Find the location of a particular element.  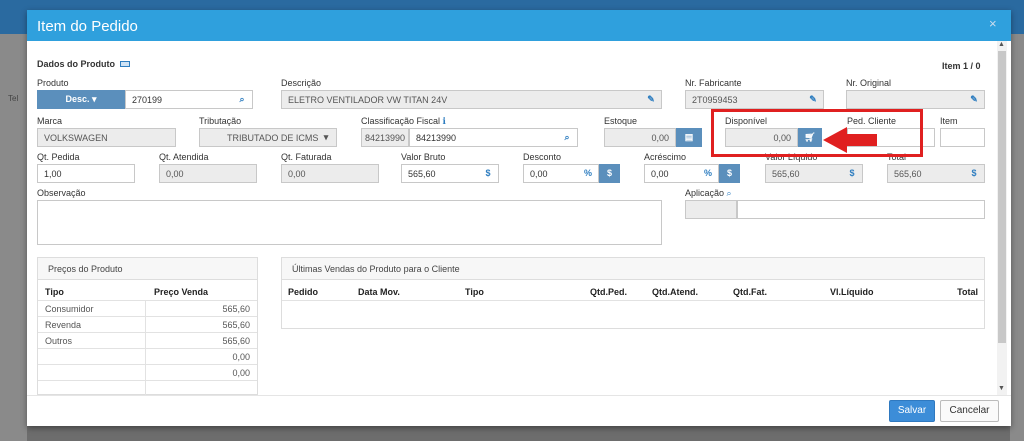

precos-header-preco: Preço Venda is located at coordinates (181, 292).